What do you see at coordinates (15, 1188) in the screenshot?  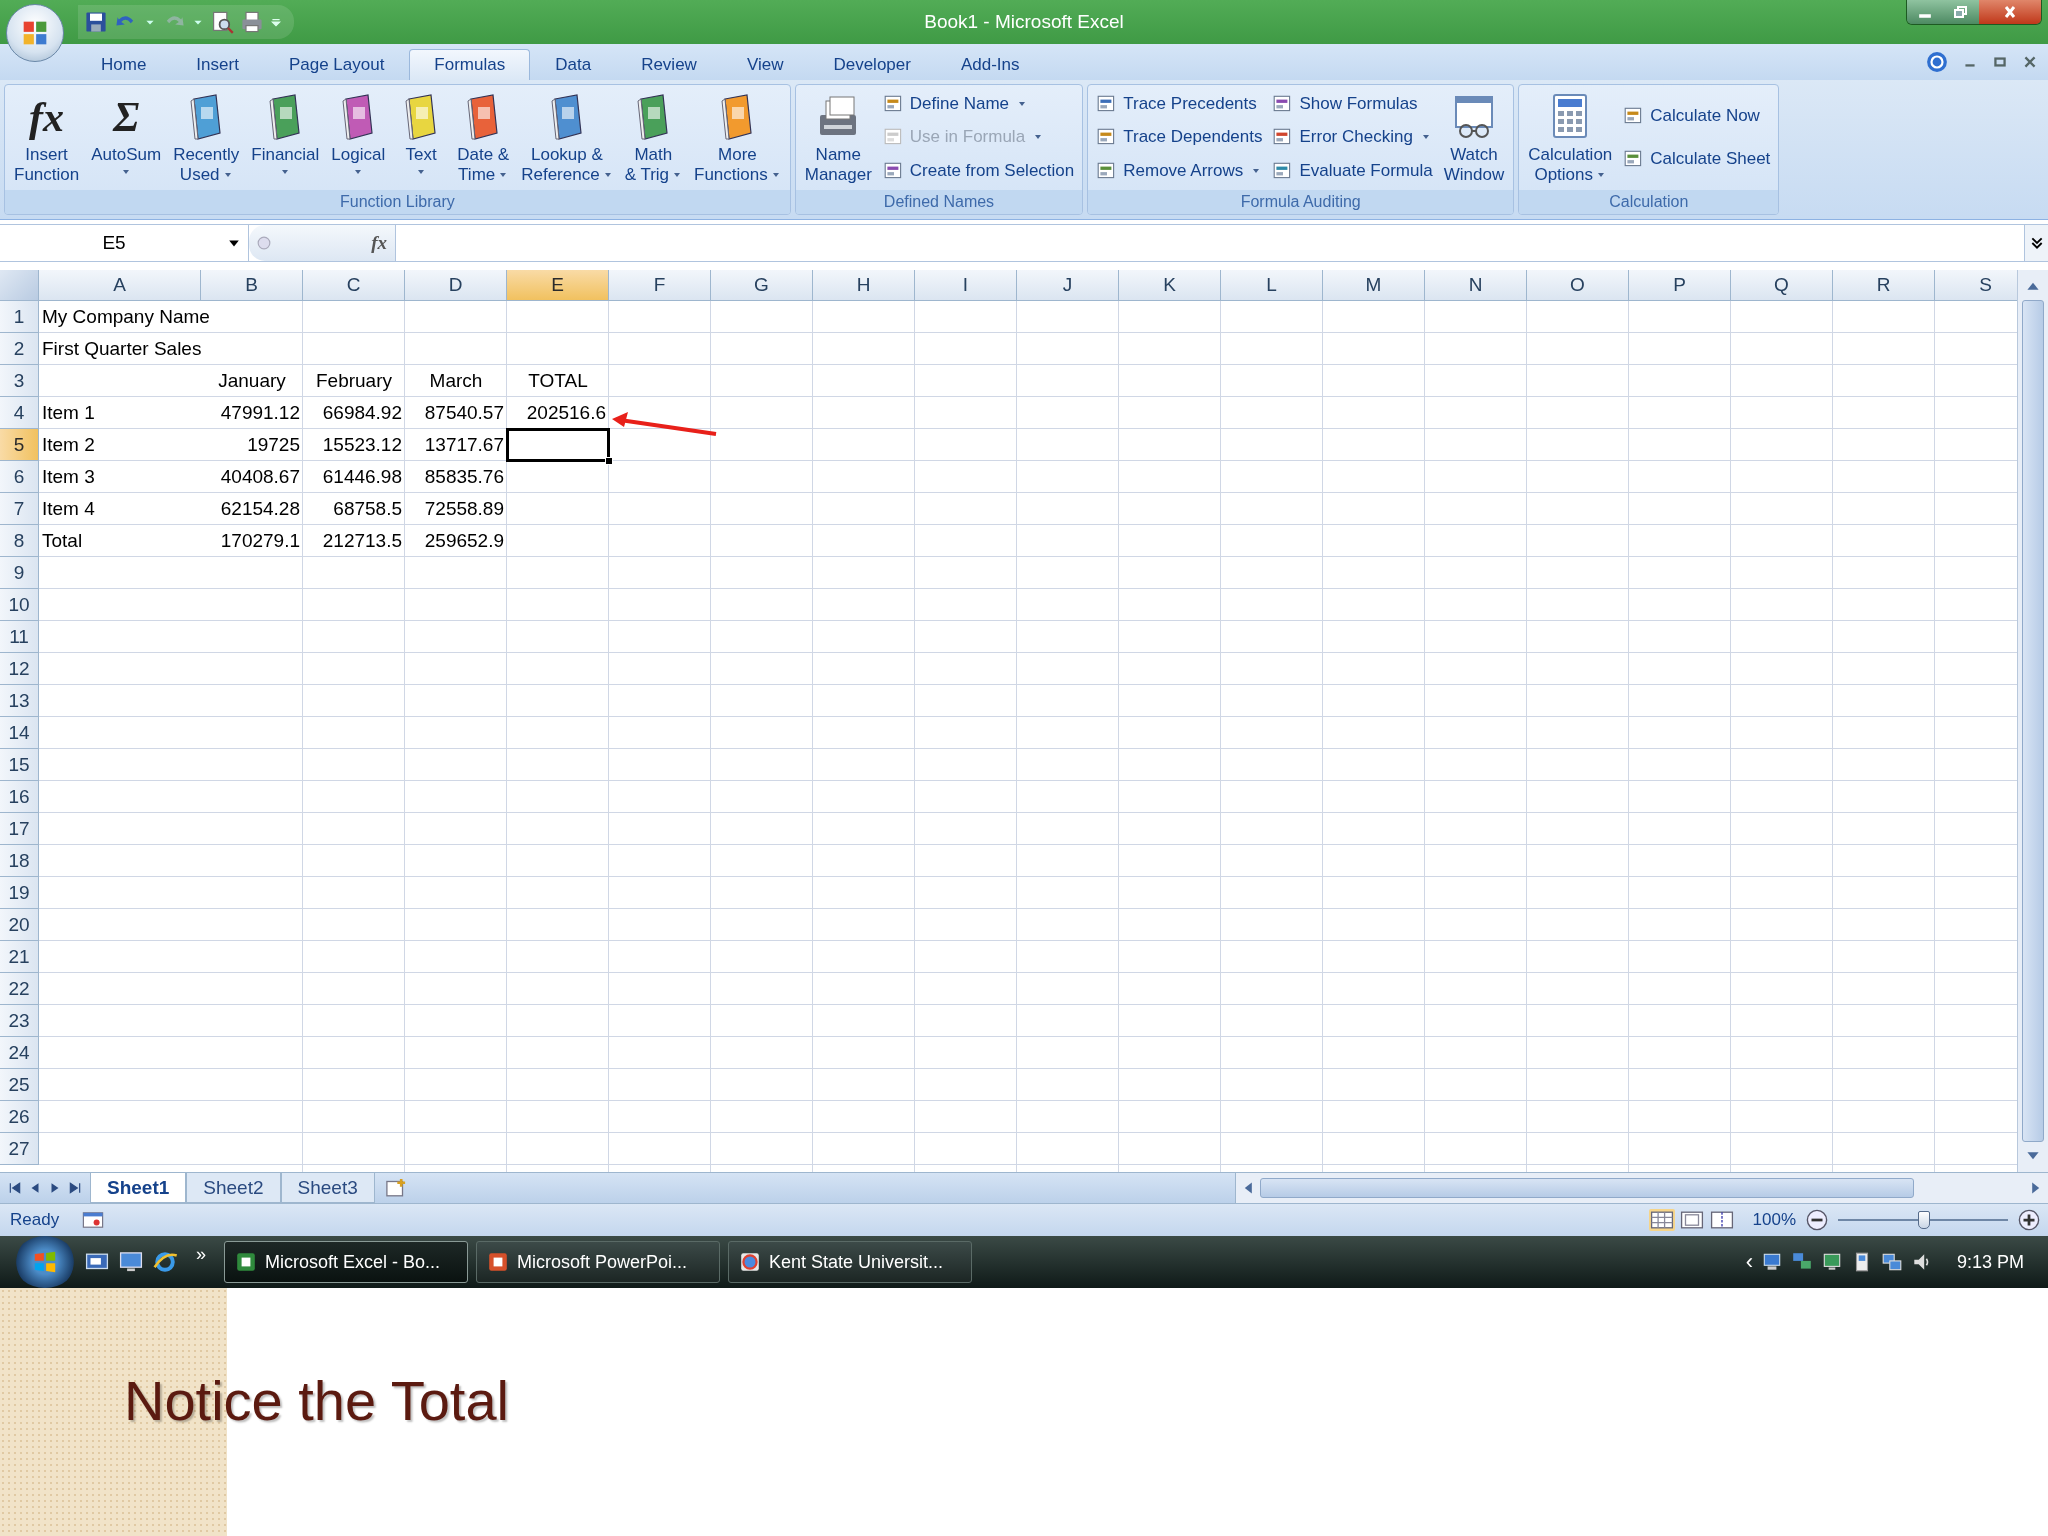 I see `first-sheet-icon` at bounding box center [15, 1188].